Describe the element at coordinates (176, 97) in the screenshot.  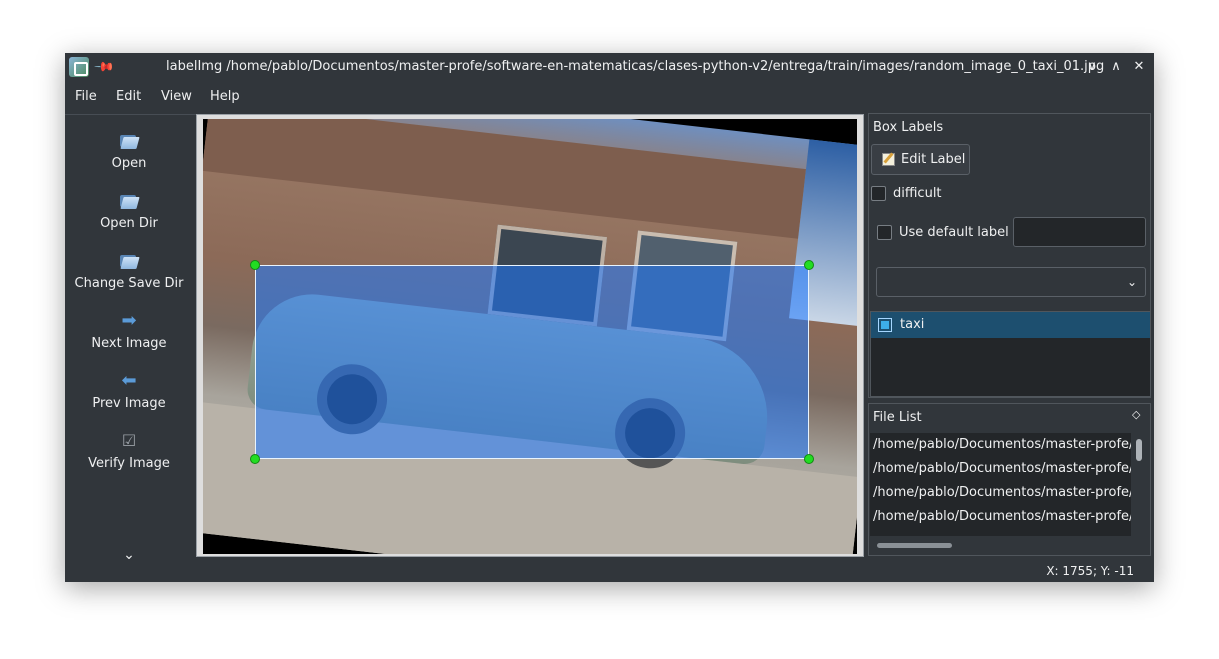
I see `menu-view: View` at that location.